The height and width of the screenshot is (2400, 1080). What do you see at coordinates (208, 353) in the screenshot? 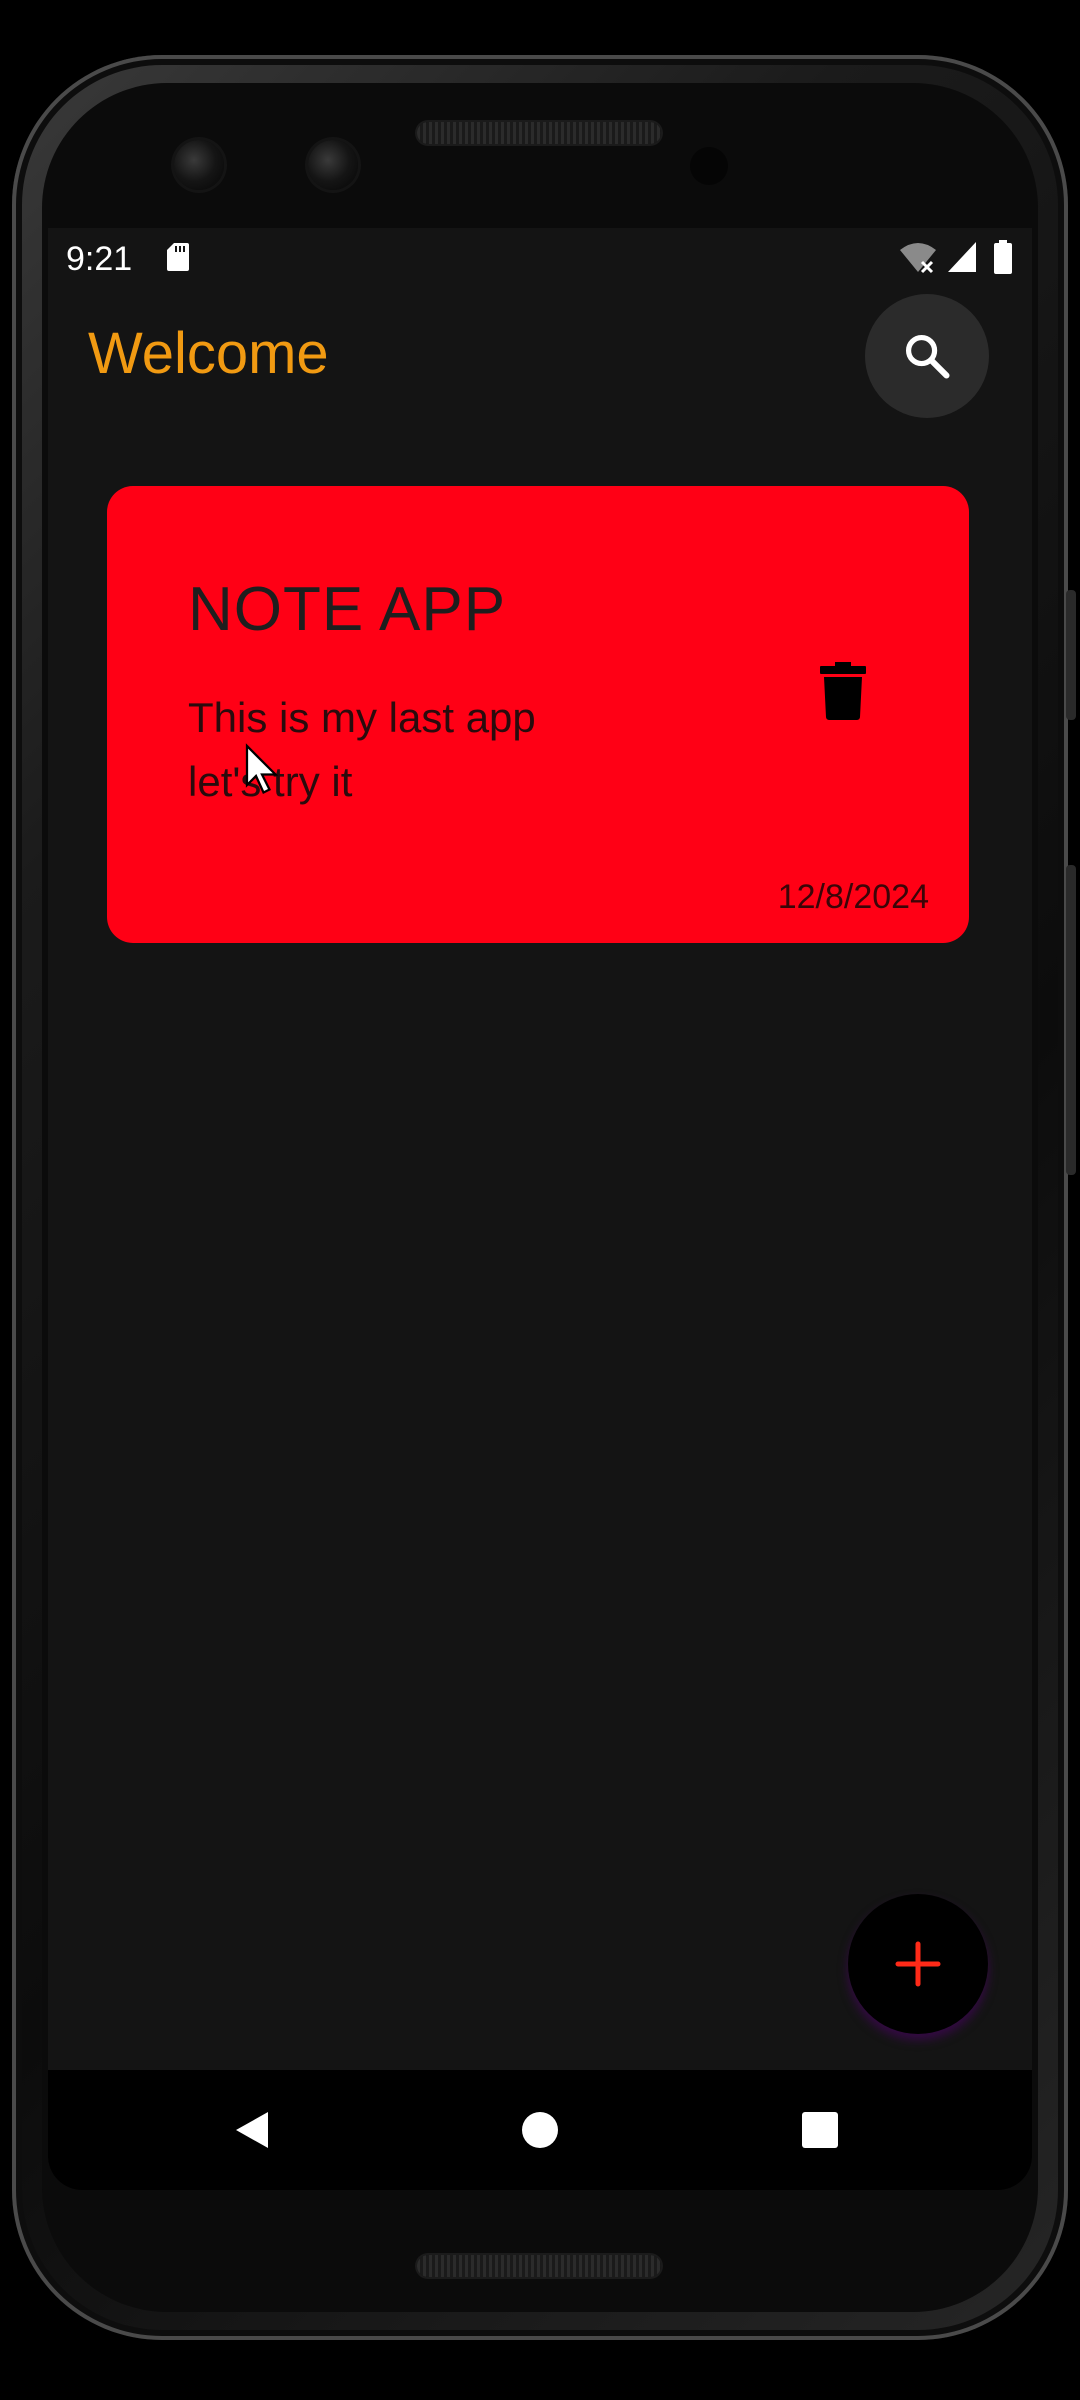
I see `page-title: Welcome` at bounding box center [208, 353].